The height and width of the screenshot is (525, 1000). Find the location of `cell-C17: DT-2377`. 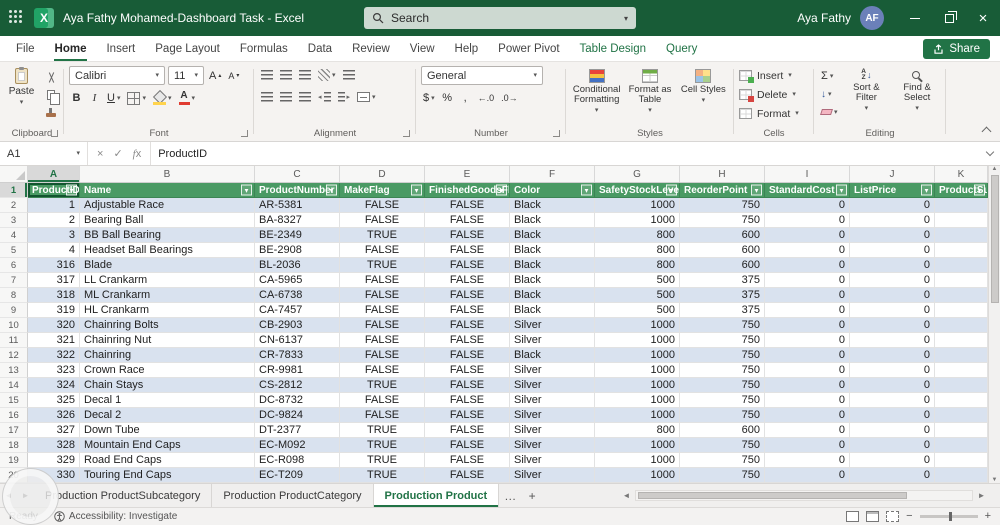

cell-C17: DT-2377 is located at coordinates (297, 430).